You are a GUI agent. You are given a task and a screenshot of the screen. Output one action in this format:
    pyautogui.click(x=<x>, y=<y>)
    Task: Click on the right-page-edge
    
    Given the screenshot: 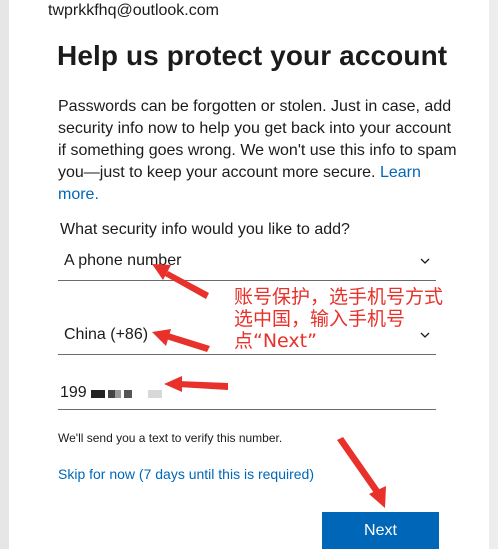 What is the action you would take?
    pyautogui.click(x=493, y=274)
    